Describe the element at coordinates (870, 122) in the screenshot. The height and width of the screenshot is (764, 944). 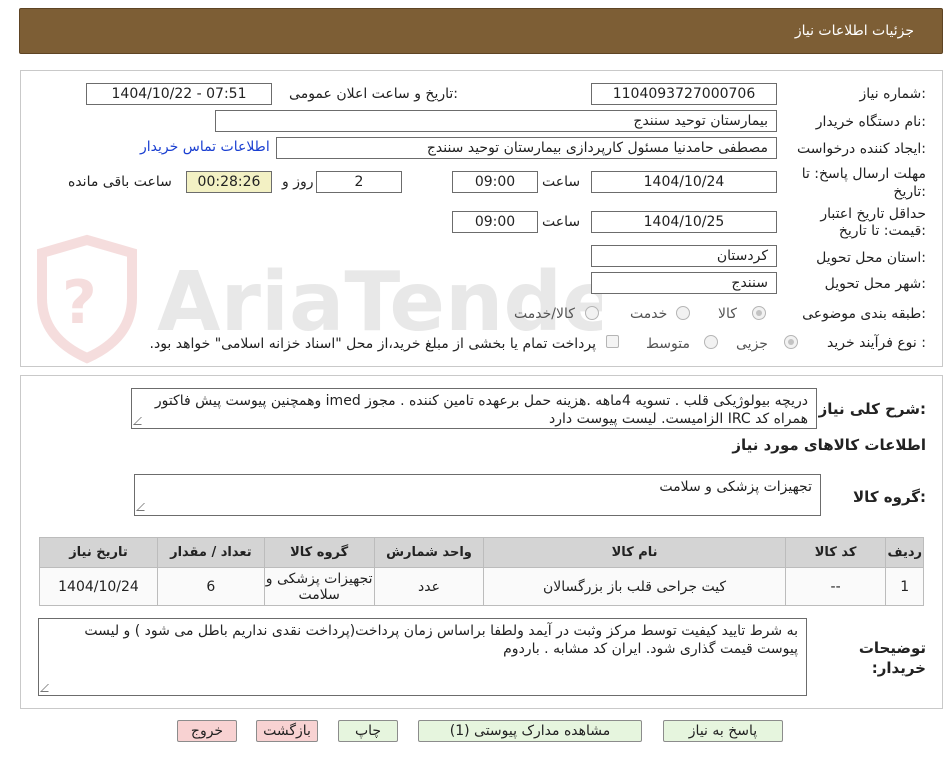
I see `buyer-org-label: نام دستگاه خریدار:` at that location.